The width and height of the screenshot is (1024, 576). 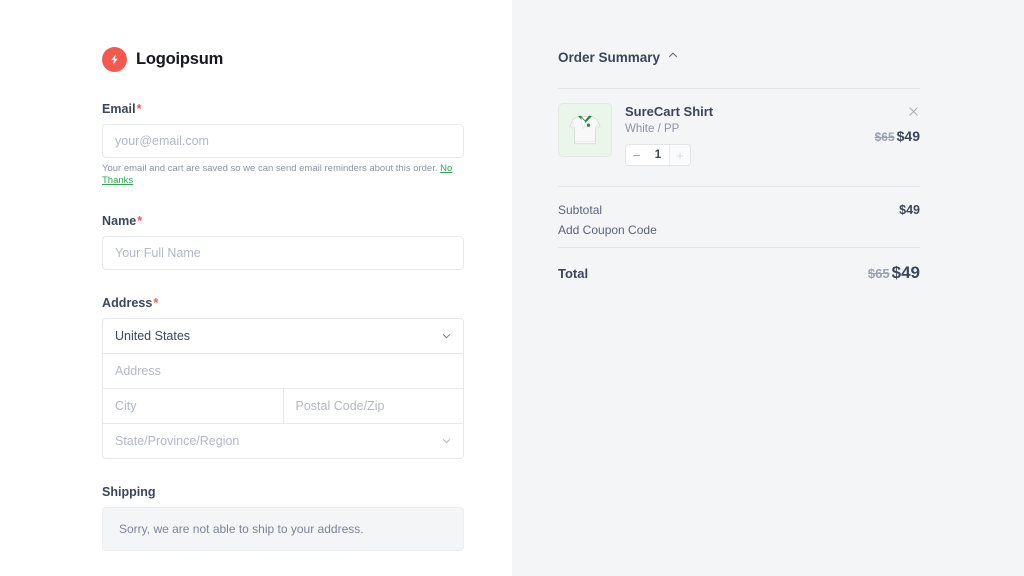 What do you see at coordinates (872, 134) in the screenshot?
I see `line-item-right: $65 $49` at bounding box center [872, 134].